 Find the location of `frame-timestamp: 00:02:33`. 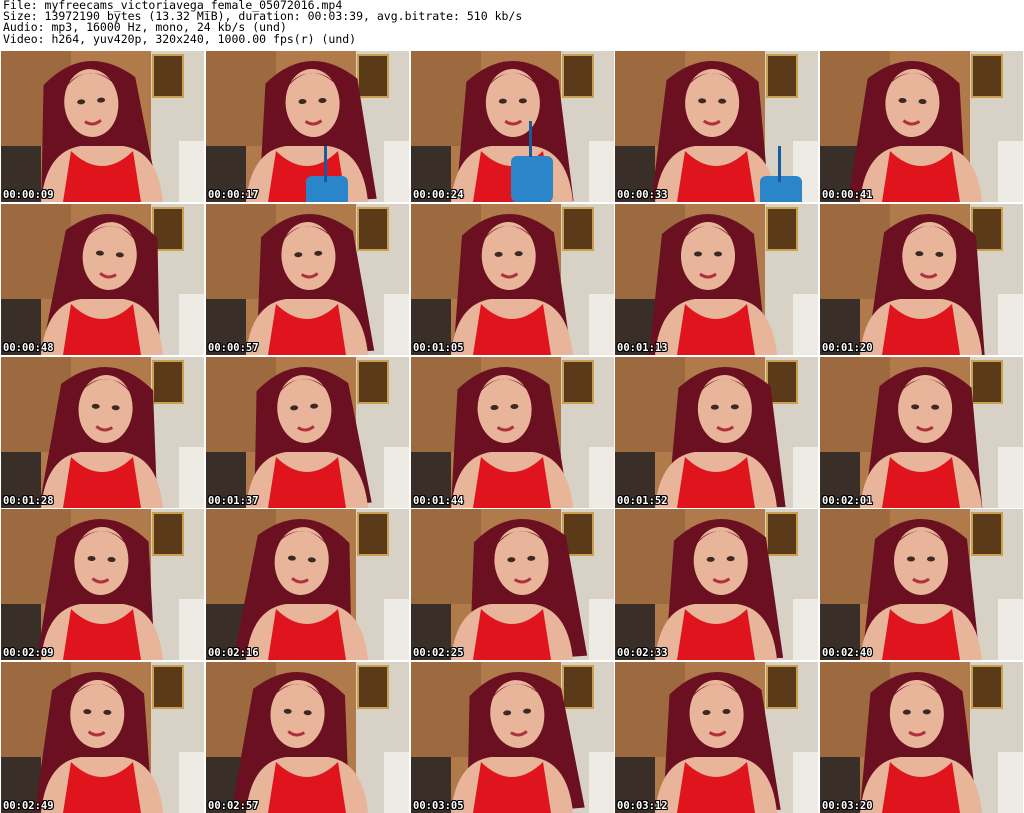

frame-timestamp: 00:02:33 is located at coordinates (642, 653).